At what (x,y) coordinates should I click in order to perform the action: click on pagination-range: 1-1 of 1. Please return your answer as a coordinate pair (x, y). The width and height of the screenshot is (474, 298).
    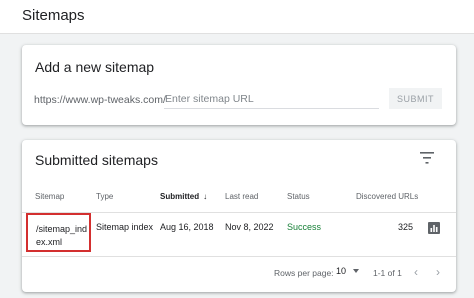
    Looking at the image, I should click on (387, 273).